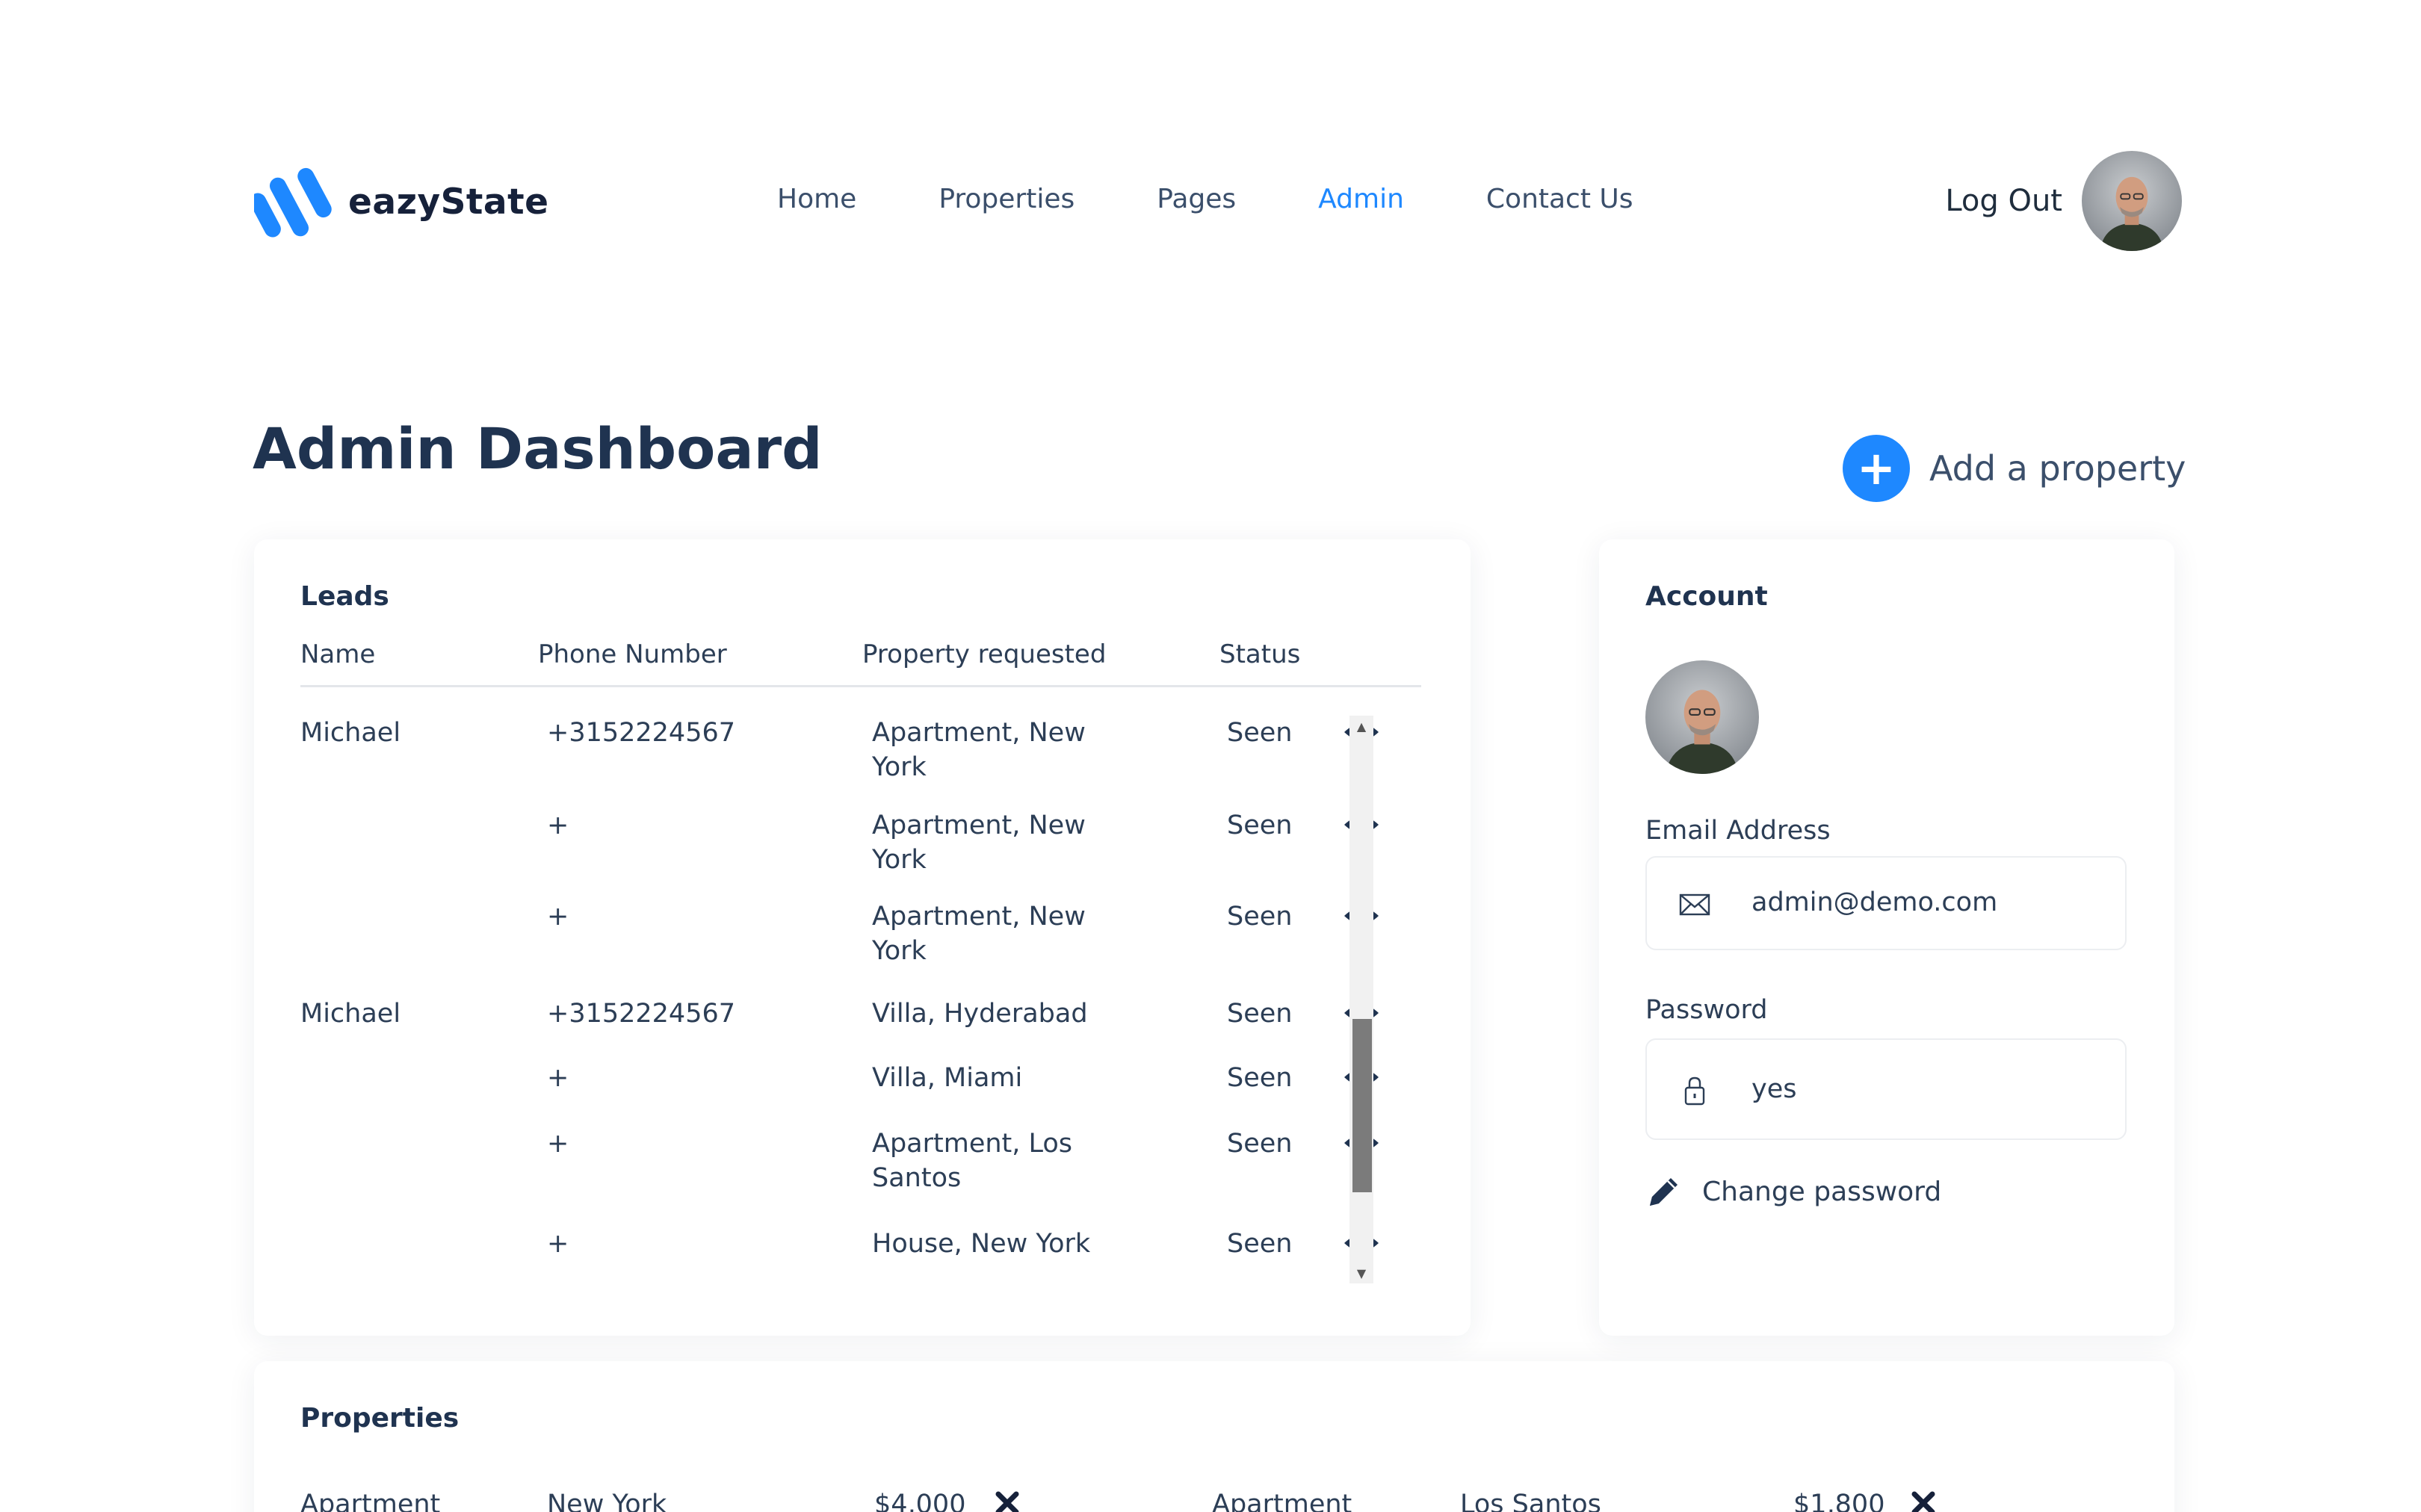 This screenshot has width=2421, height=1512. What do you see at coordinates (1007, 199) in the screenshot?
I see `nav-item-properties: Properties` at bounding box center [1007, 199].